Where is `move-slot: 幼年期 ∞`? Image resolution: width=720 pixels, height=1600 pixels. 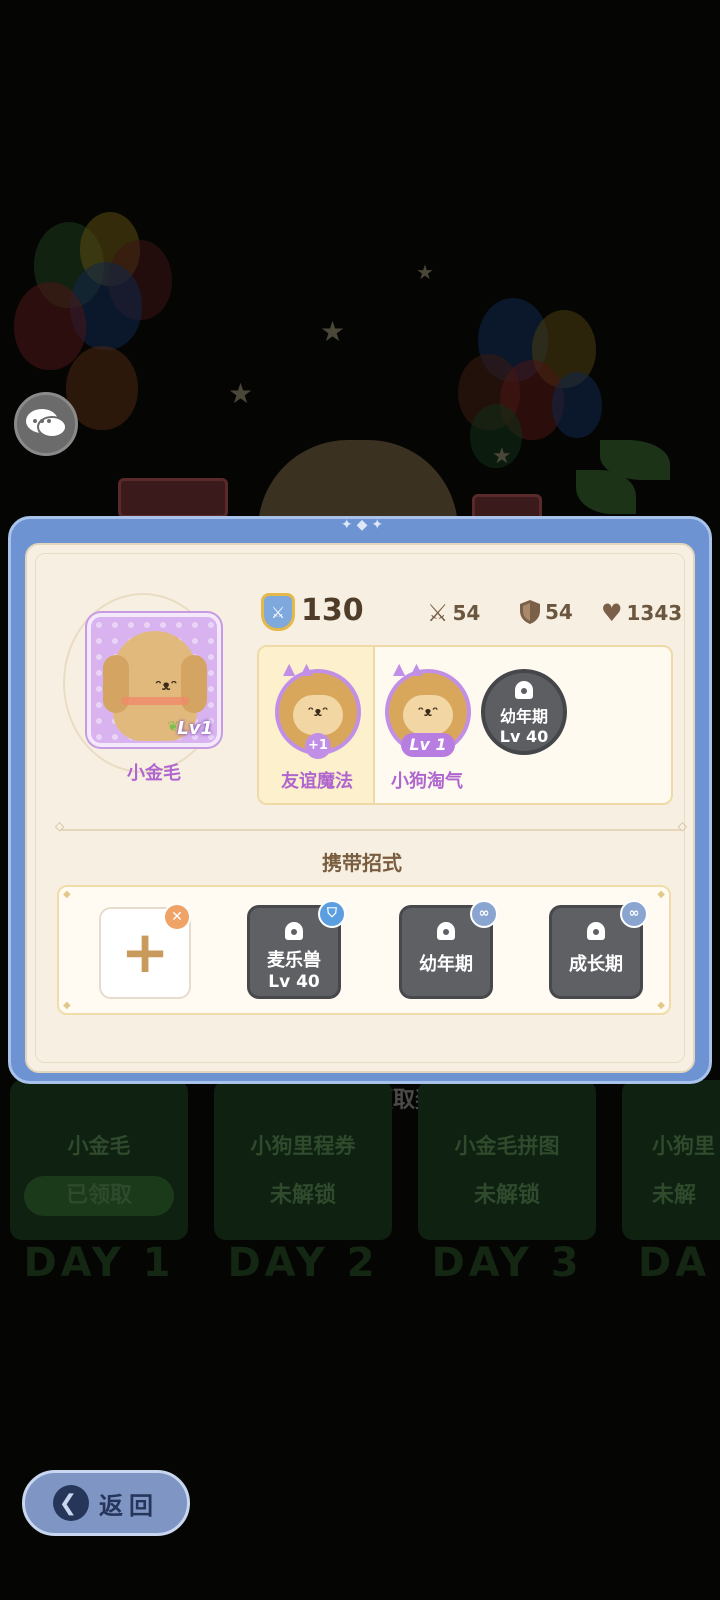 move-slot: 幼年期 ∞ is located at coordinates (448, 949).